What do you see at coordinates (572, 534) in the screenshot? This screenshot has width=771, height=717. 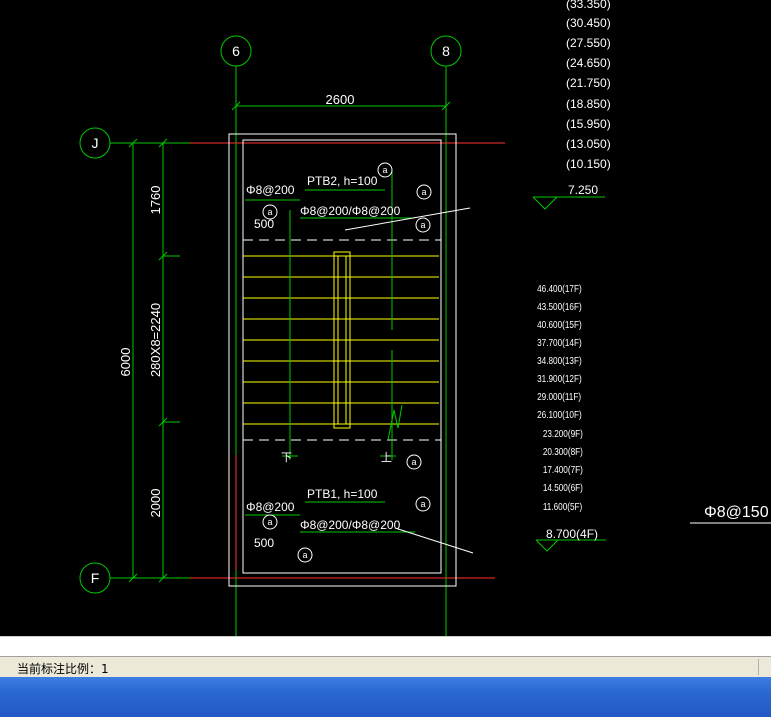 I see `svg-text: 8.700(4F)` at bounding box center [572, 534].